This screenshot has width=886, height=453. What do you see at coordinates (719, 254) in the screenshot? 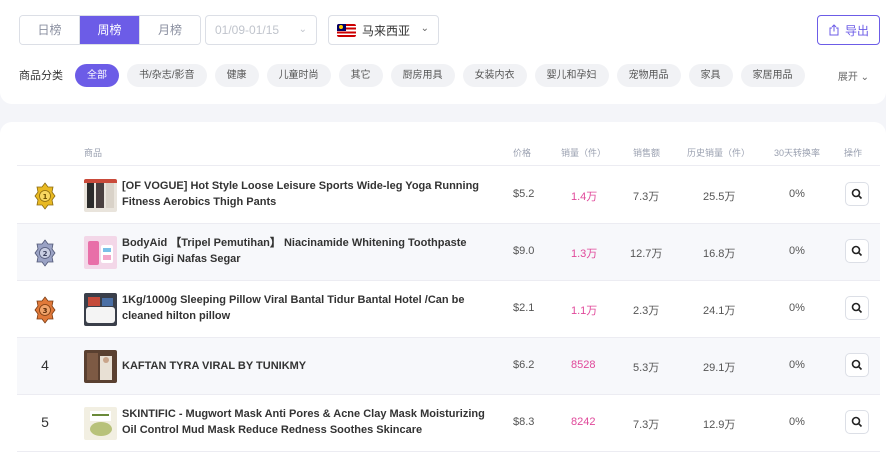
I see `history-sales: 16.8万` at bounding box center [719, 254].